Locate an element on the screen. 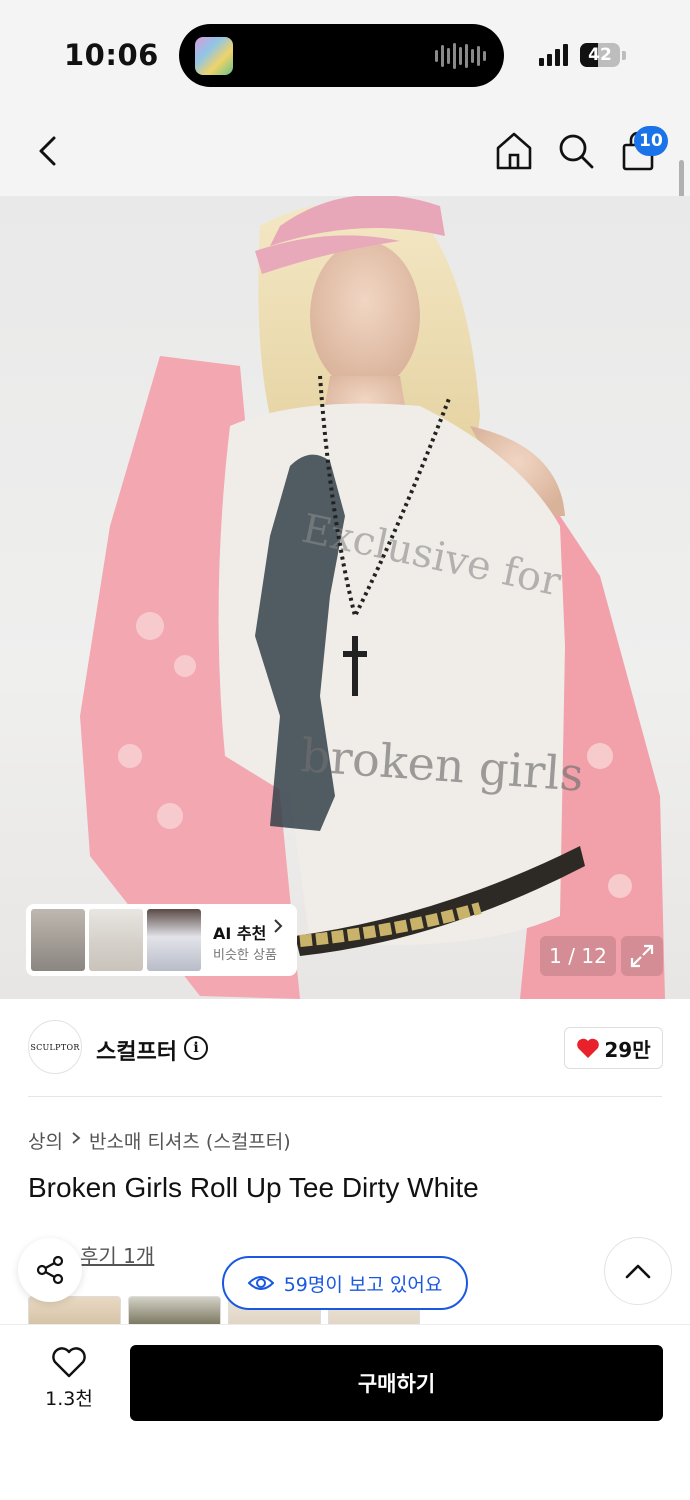 This screenshot has height=1500, width=690. expand-image-button is located at coordinates (642, 956).